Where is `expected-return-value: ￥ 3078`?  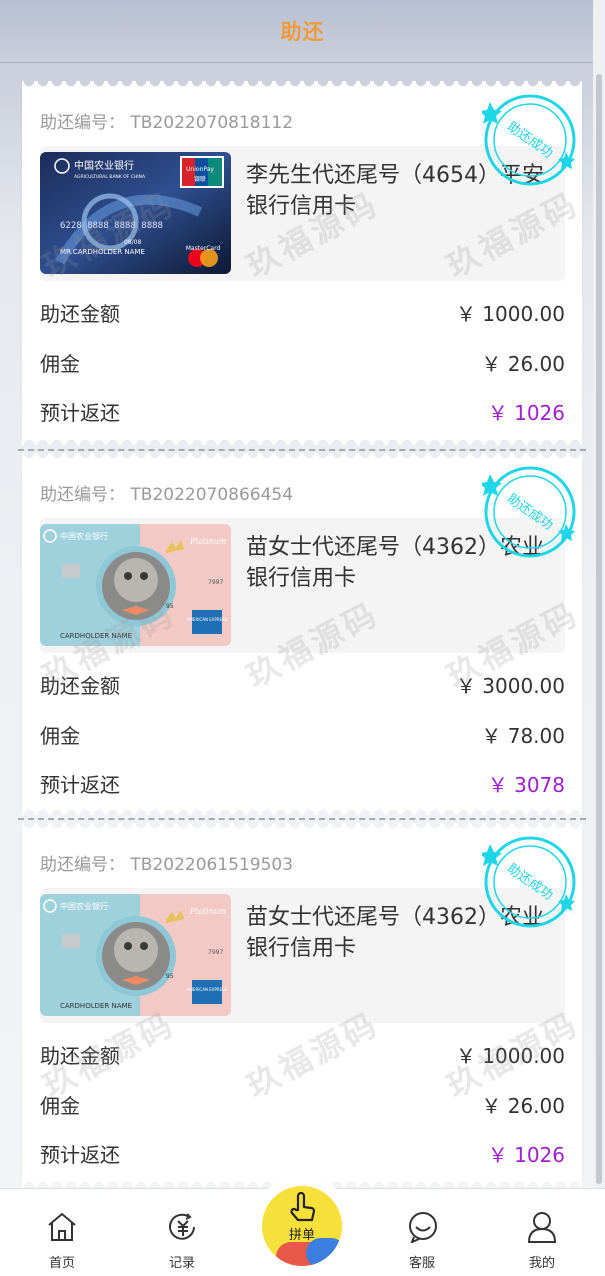 expected-return-value: ￥ 3078 is located at coordinates (526, 784).